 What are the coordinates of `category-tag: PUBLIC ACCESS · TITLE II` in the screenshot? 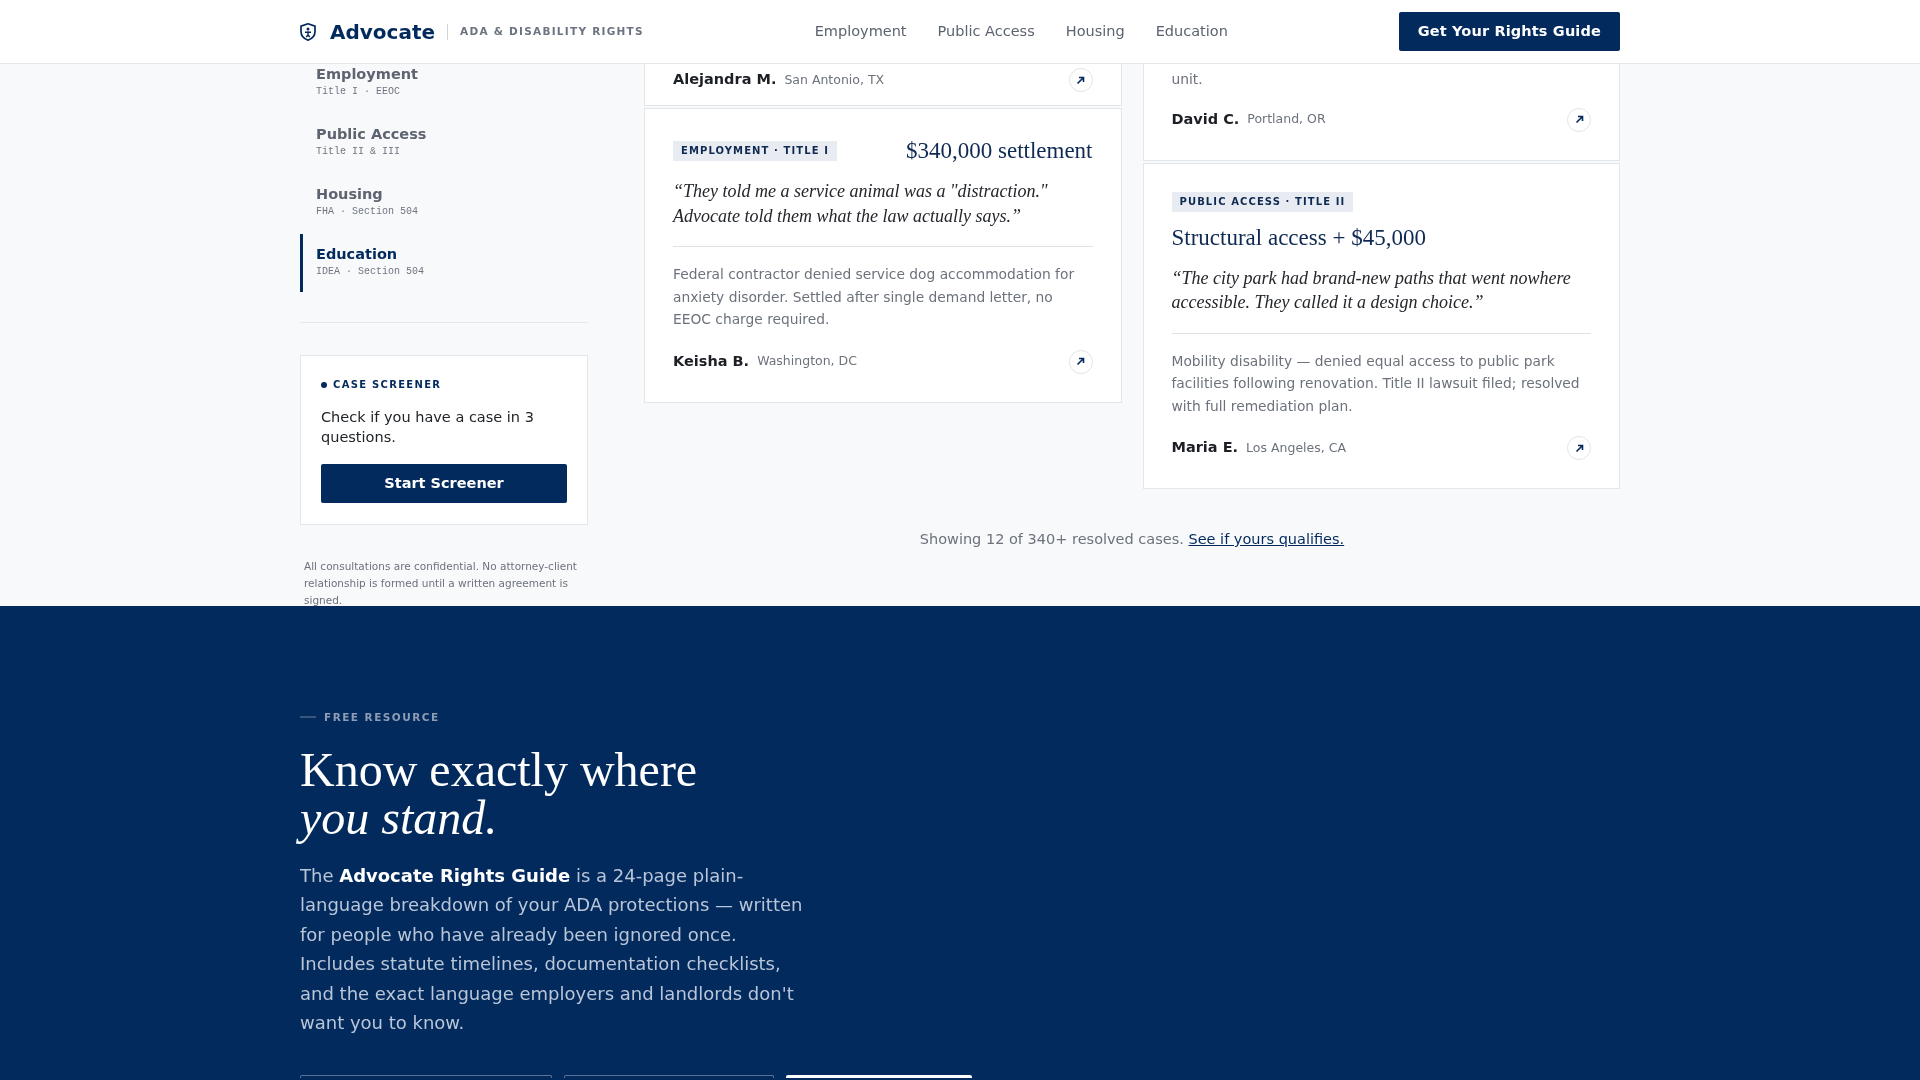 It's located at (1262, 201).